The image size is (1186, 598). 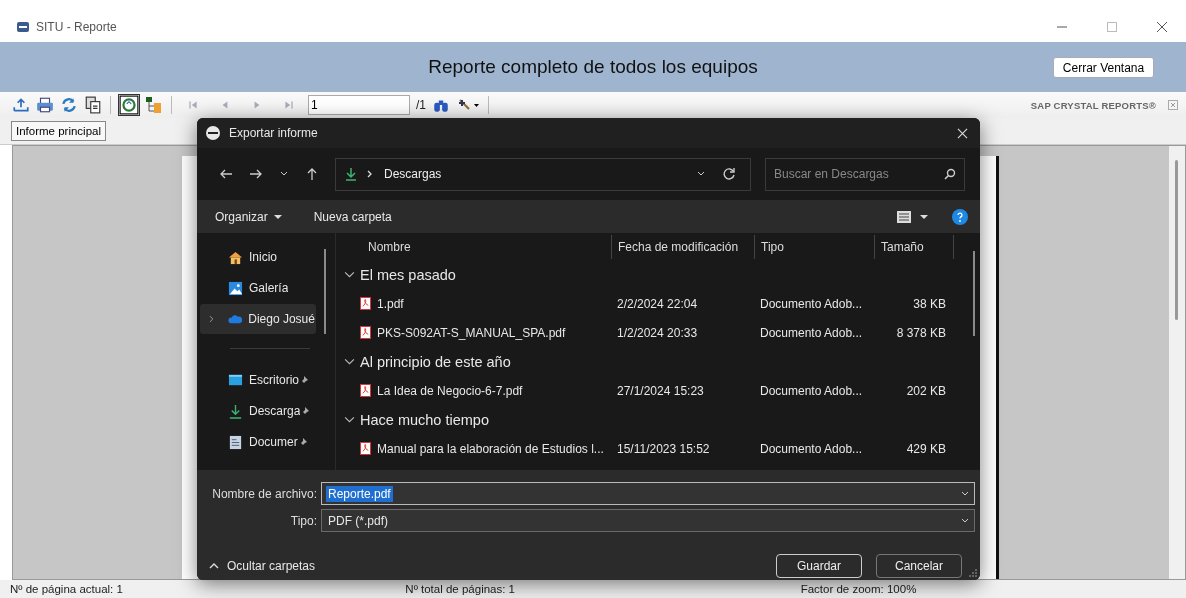 I want to click on group-label: El mes pasado, so click(x=408, y=274).